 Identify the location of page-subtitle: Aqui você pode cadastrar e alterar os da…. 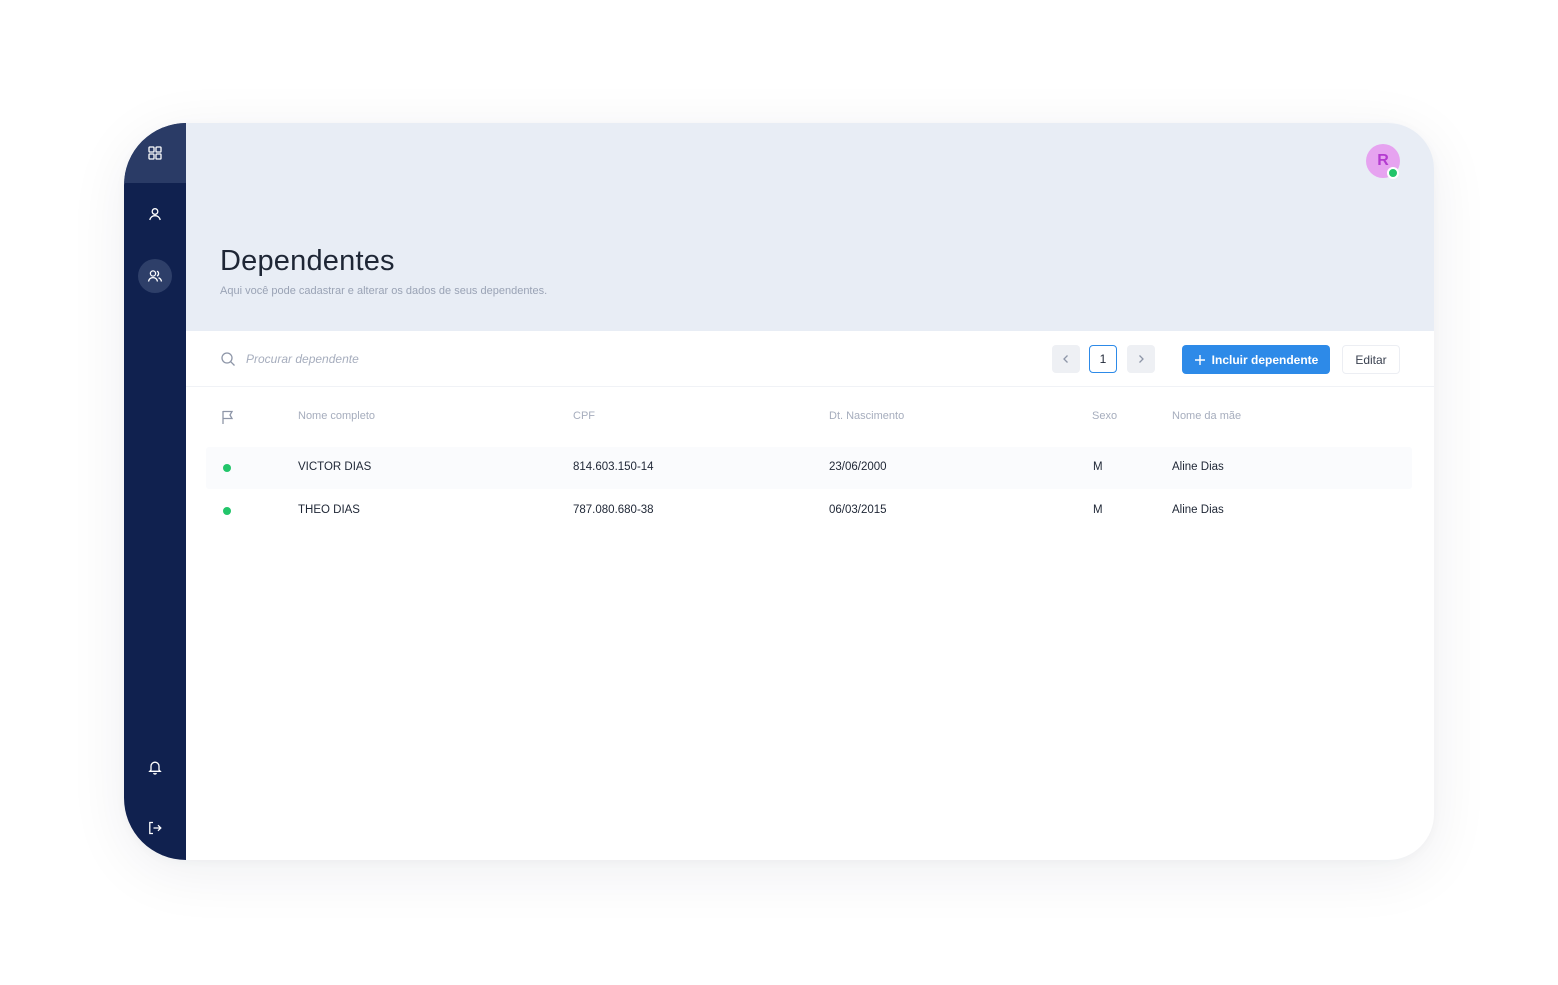
(384, 291).